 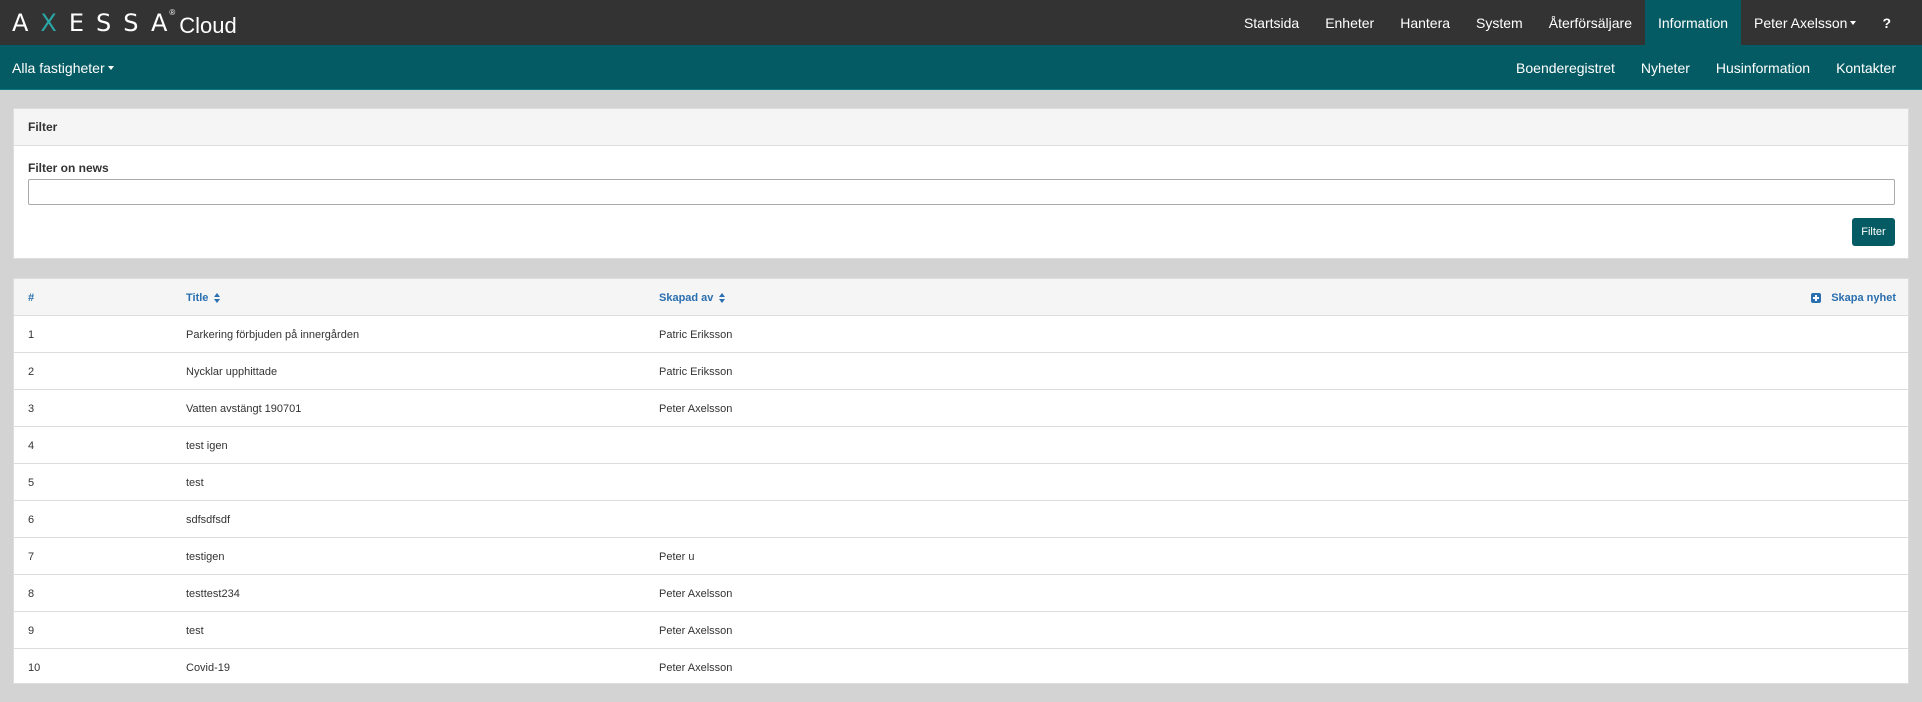 What do you see at coordinates (1271, 22) in the screenshot?
I see `nav-startsida: Startsida` at bounding box center [1271, 22].